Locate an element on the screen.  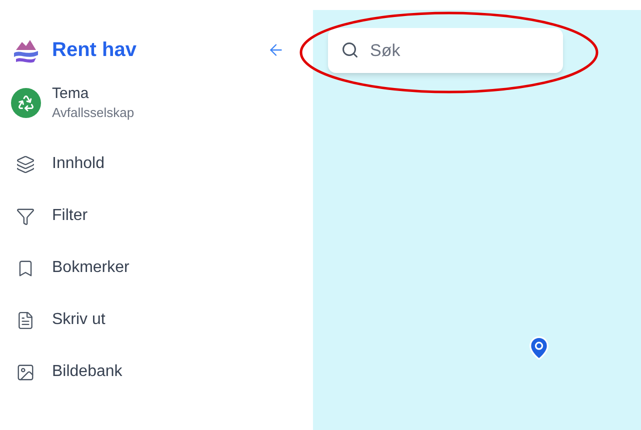
menu-item: Bokmerker is located at coordinates (156, 268).